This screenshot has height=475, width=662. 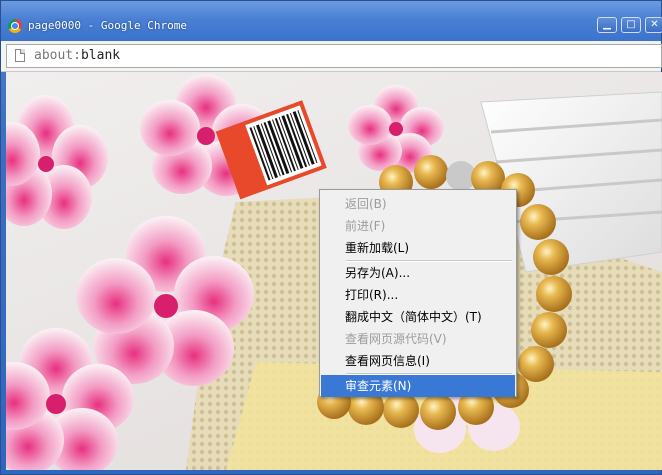 I want to click on address-bar: about:blank, so click(x=334, y=56).